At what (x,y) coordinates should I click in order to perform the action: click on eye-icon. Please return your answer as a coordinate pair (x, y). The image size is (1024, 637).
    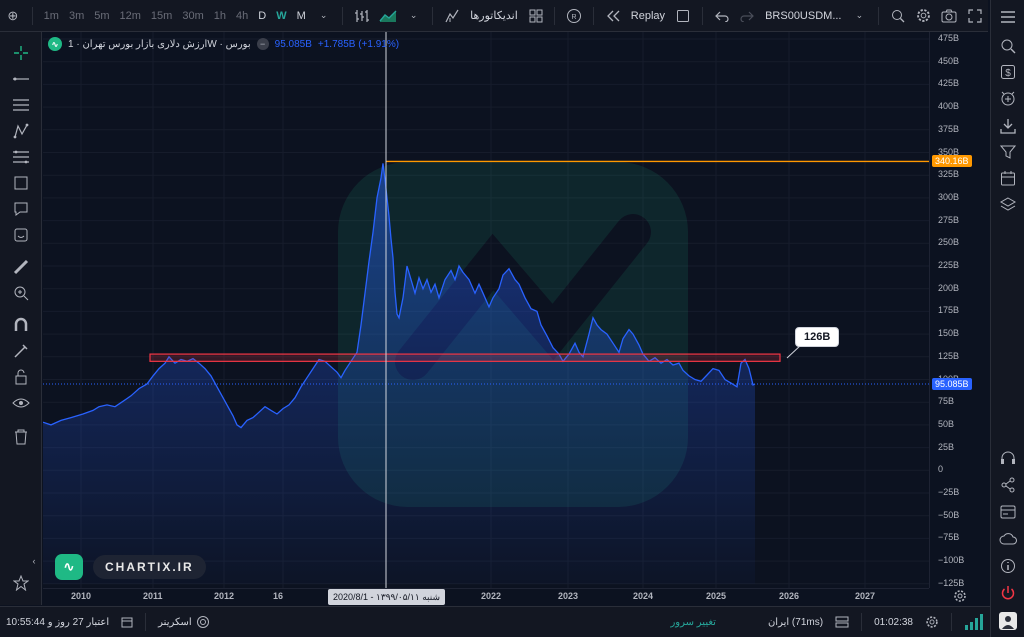
    Looking at the image, I should click on (21, 403).